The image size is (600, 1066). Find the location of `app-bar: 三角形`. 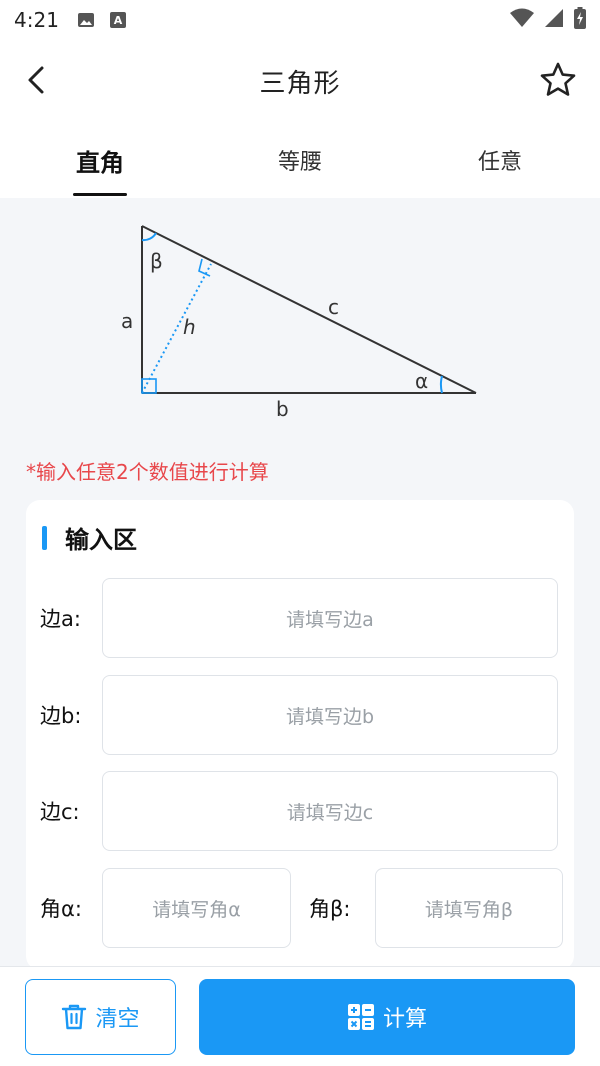

app-bar: 三角形 is located at coordinates (300, 81).